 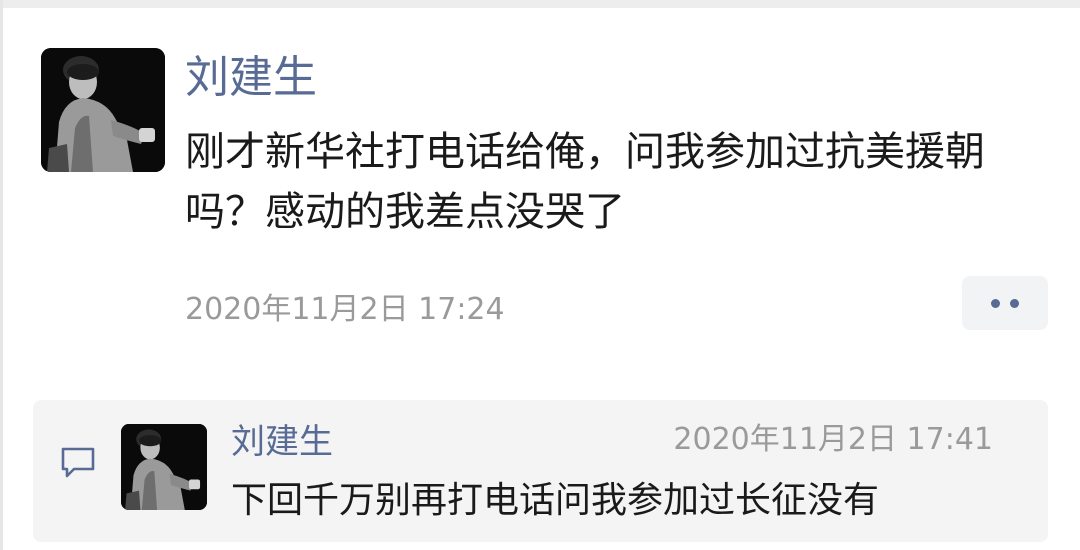 I want to click on post-author-name: 刘建生, so click(x=251, y=78).